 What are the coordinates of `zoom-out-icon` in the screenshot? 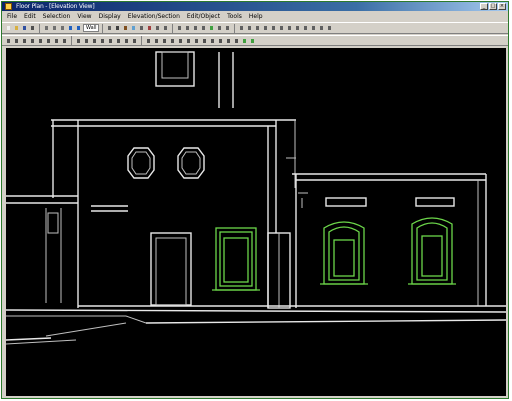 It's located at (249, 28).